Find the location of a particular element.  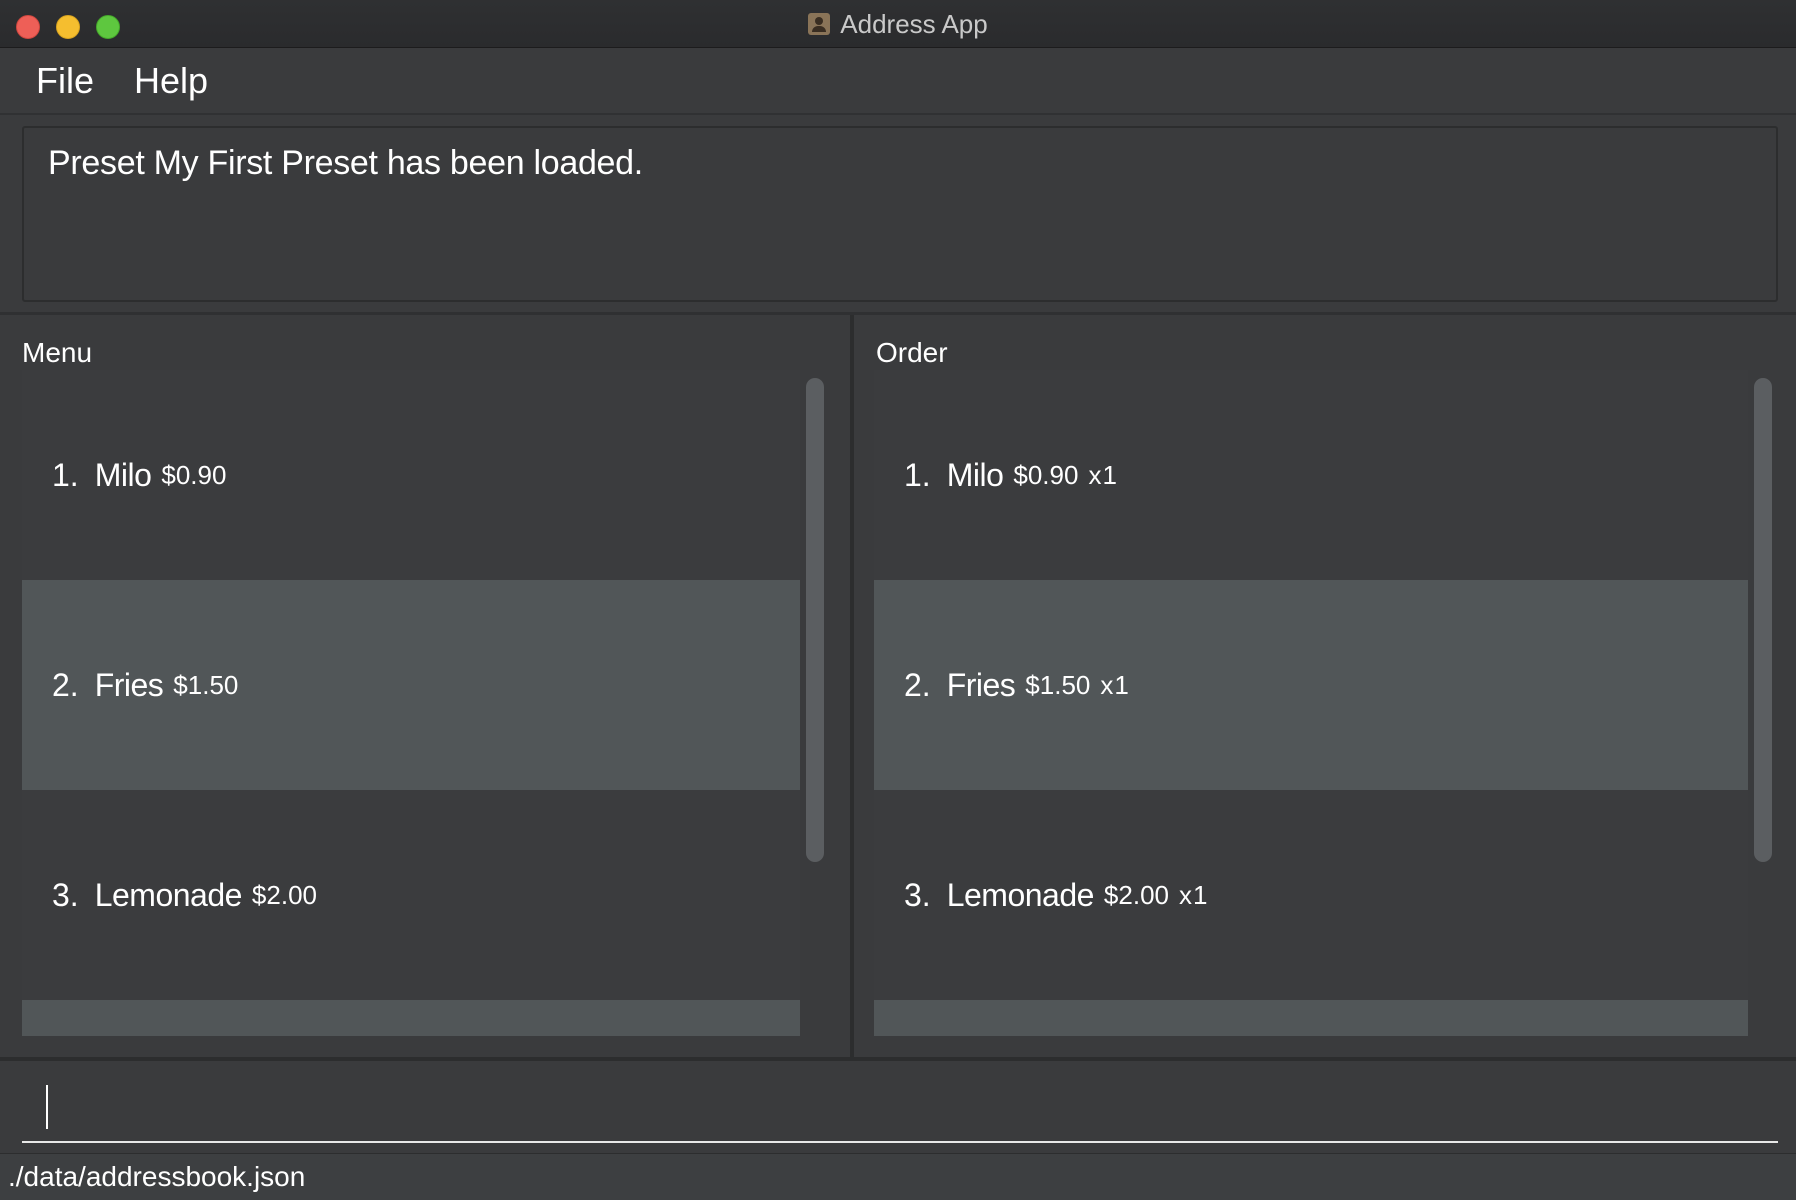

command-box is located at coordinates (898, 1107).